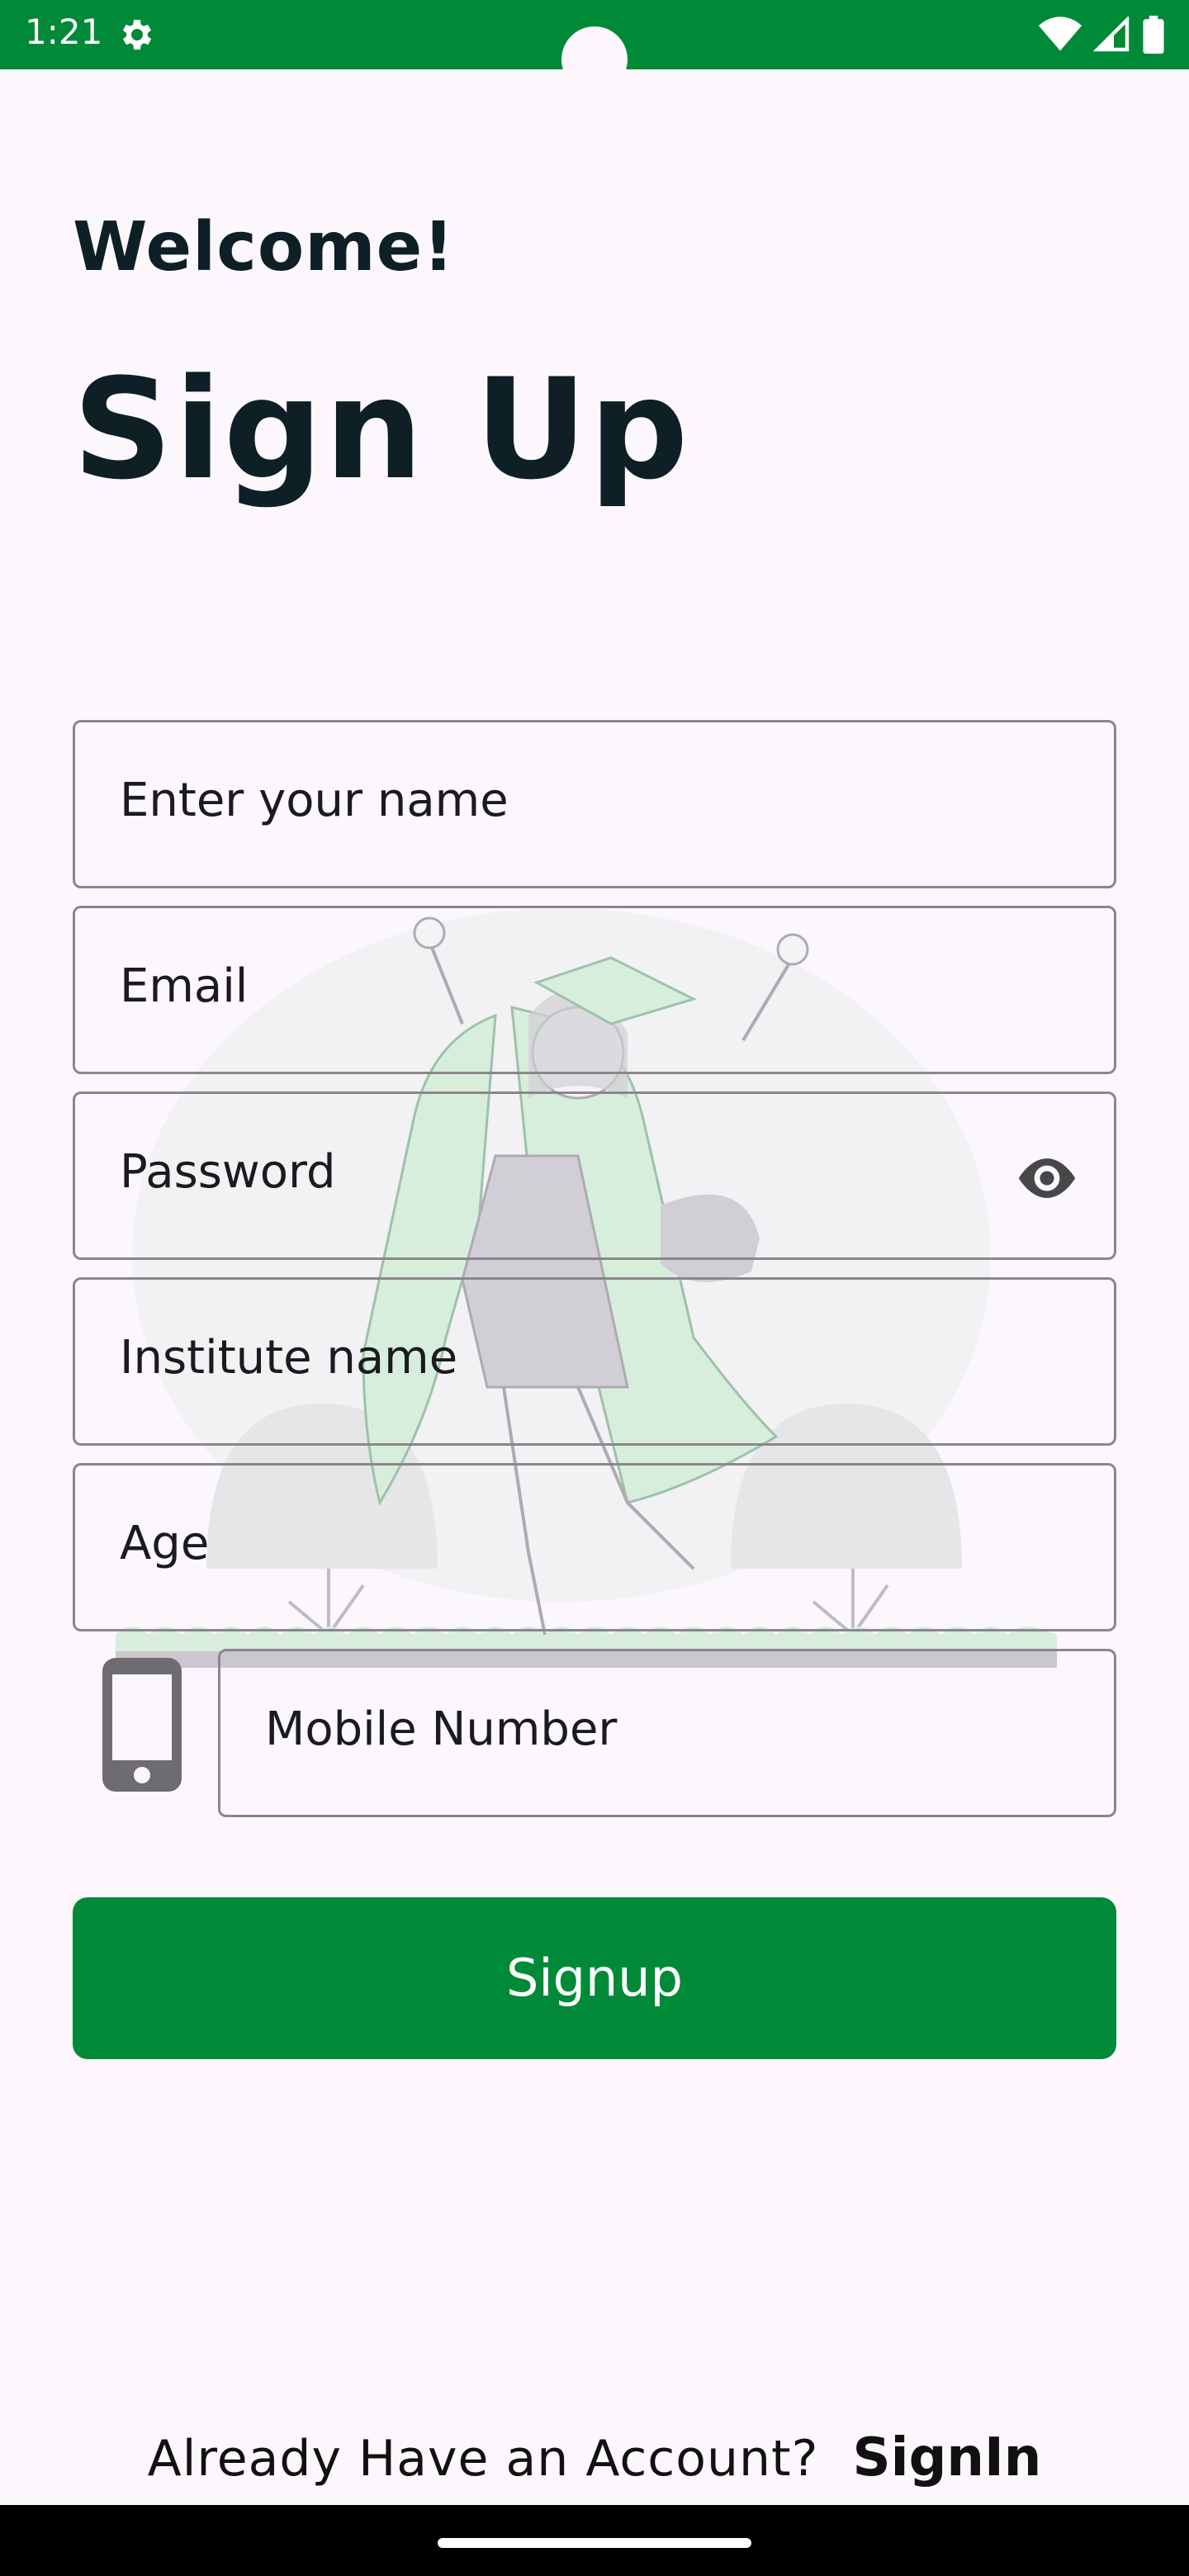 The height and width of the screenshot is (2576, 1189). What do you see at coordinates (165, 1543) in the screenshot?
I see `age-placeholder: Age` at bounding box center [165, 1543].